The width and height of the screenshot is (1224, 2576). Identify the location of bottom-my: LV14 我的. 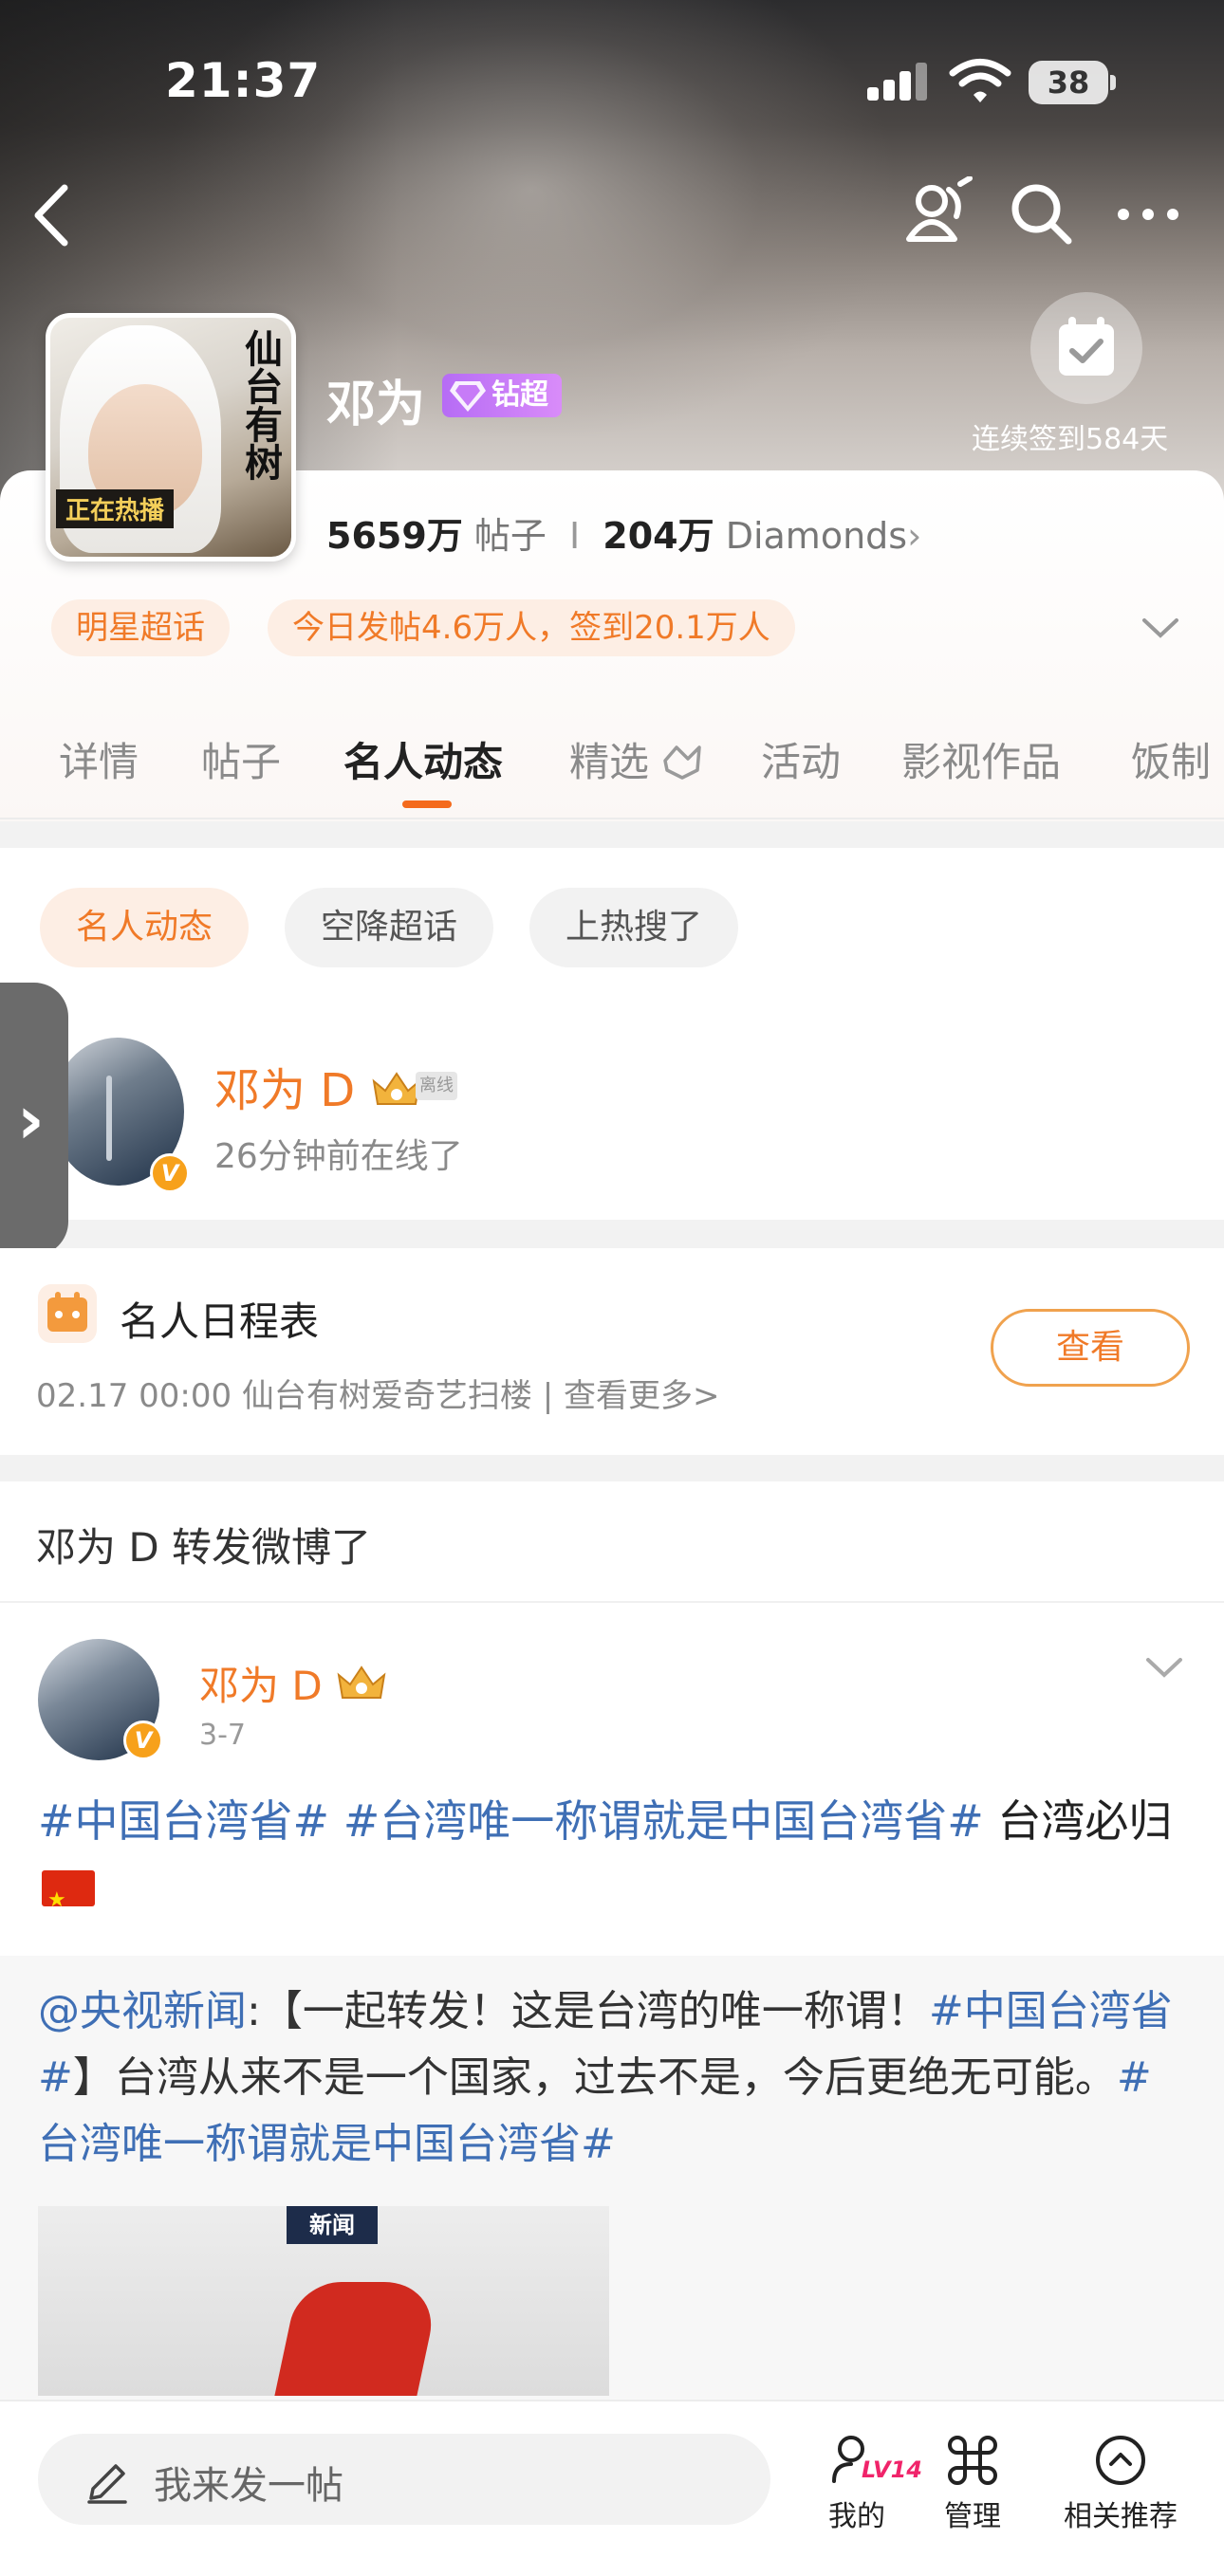
(859, 2489).